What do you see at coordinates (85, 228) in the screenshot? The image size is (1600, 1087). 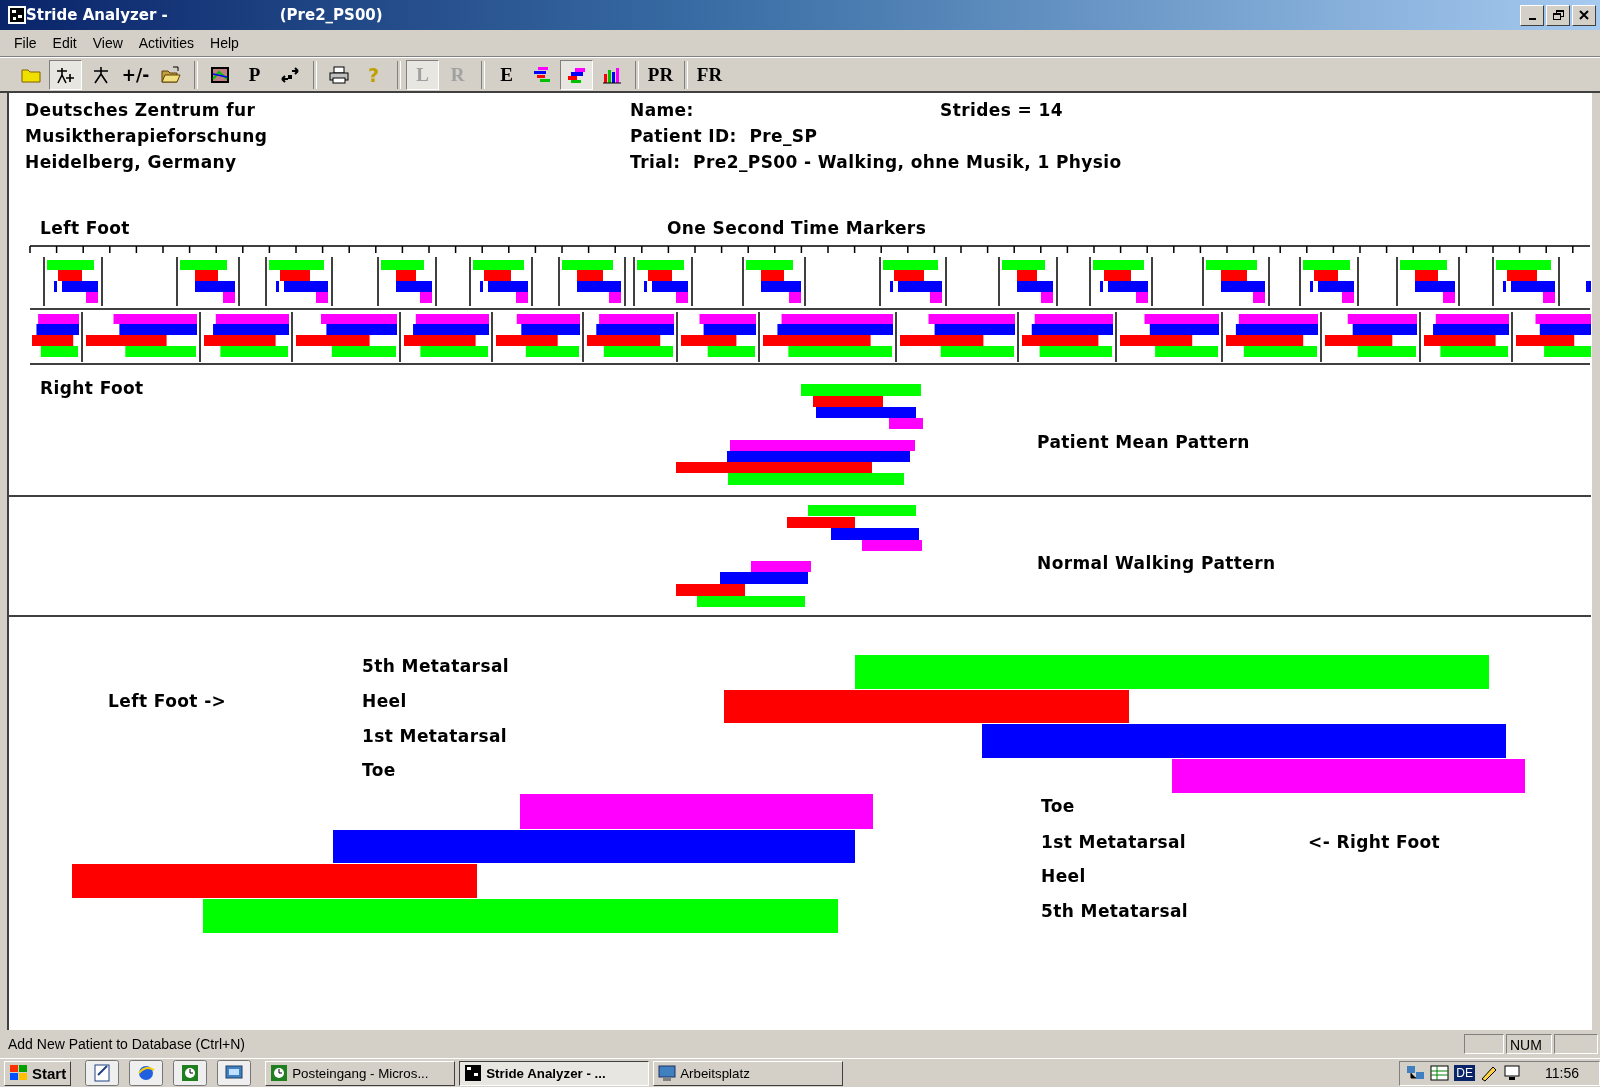 I see `left-foot-label: Left Foot` at bounding box center [85, 228].